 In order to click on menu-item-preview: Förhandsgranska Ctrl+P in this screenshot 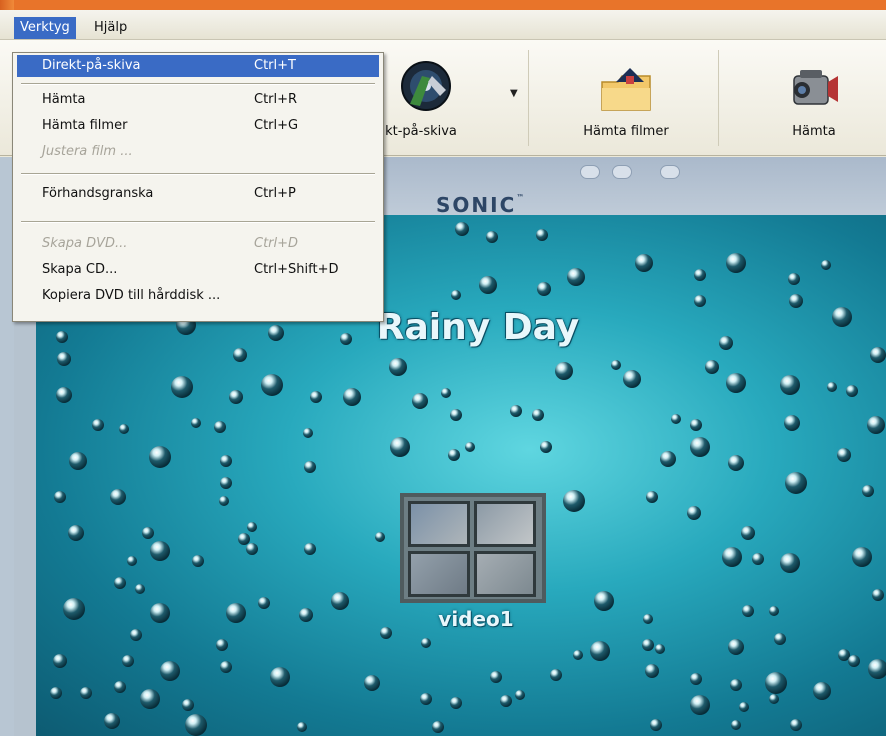, I will do `click(198, 194)`.